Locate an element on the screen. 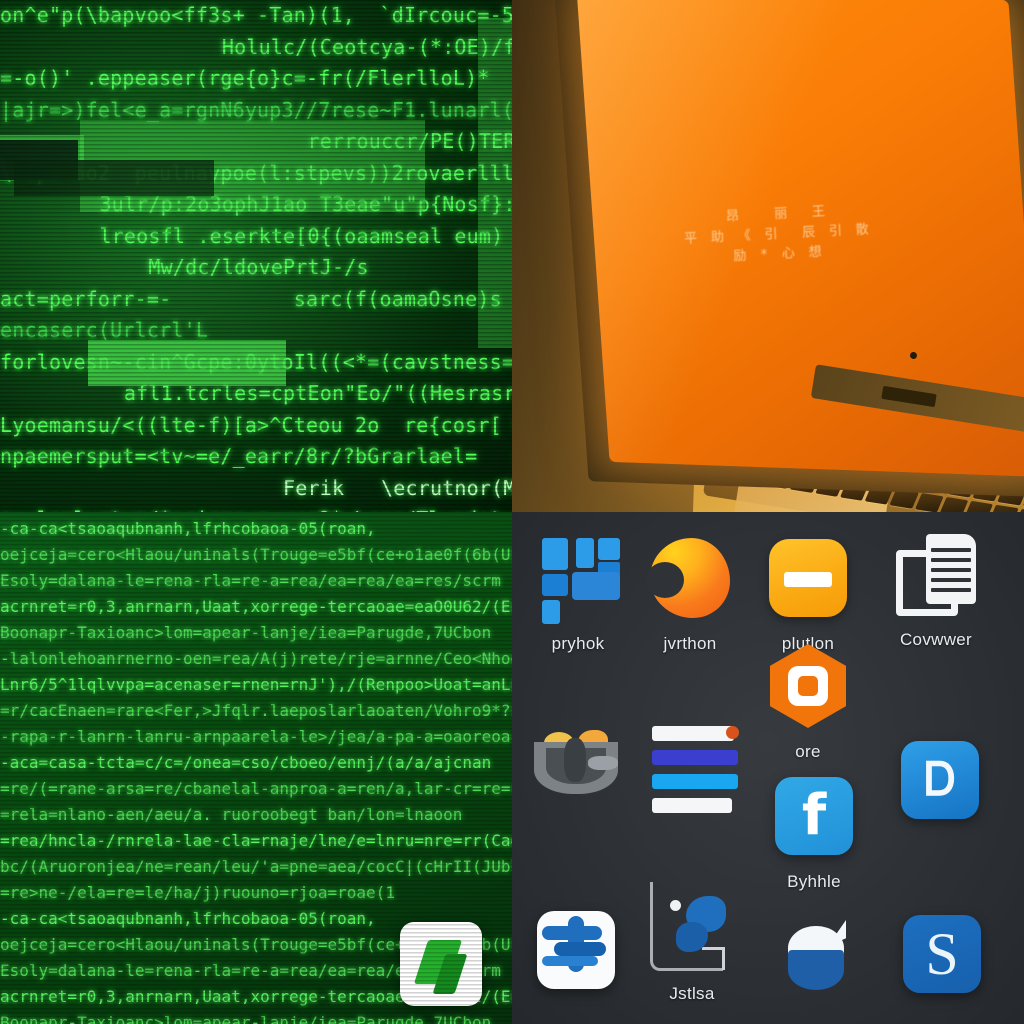 This screenshot has height=1024, width=1024. icon-label: Byhhle is located at coordinates (814, 881).